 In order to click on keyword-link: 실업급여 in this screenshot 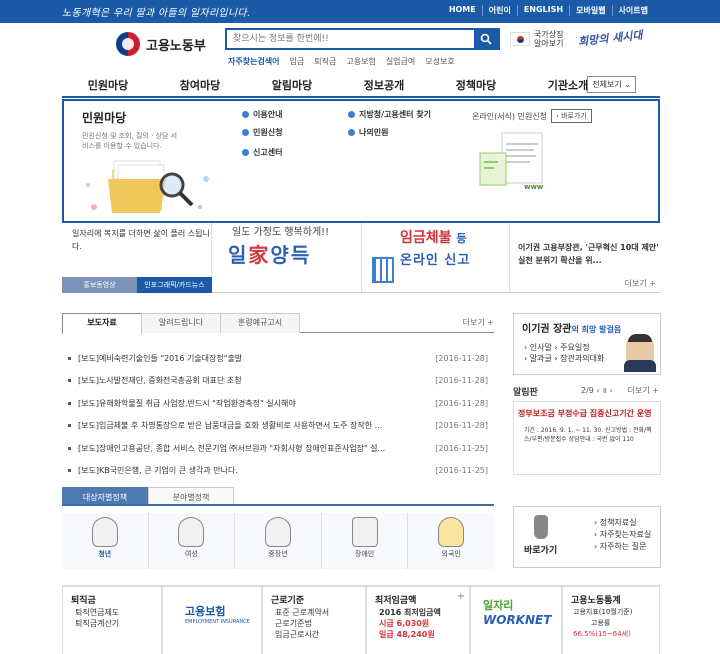, I will do `click(400, 61)`.